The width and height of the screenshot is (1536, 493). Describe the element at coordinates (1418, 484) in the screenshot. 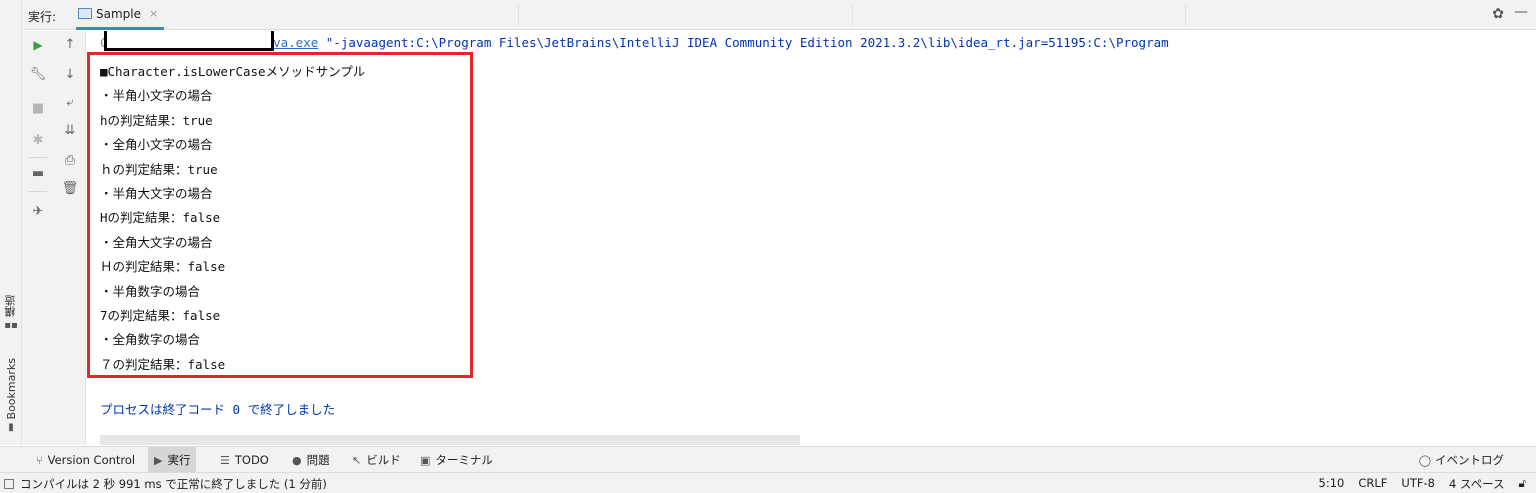

I see `file-encoding: UTF-8` at that location.